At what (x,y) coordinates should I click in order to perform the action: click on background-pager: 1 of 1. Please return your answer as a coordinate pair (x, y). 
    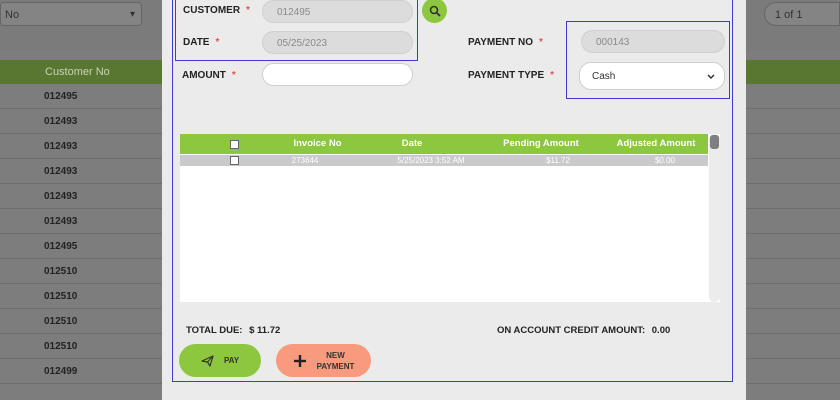
    Looking at the image, I should click on (802, 14).